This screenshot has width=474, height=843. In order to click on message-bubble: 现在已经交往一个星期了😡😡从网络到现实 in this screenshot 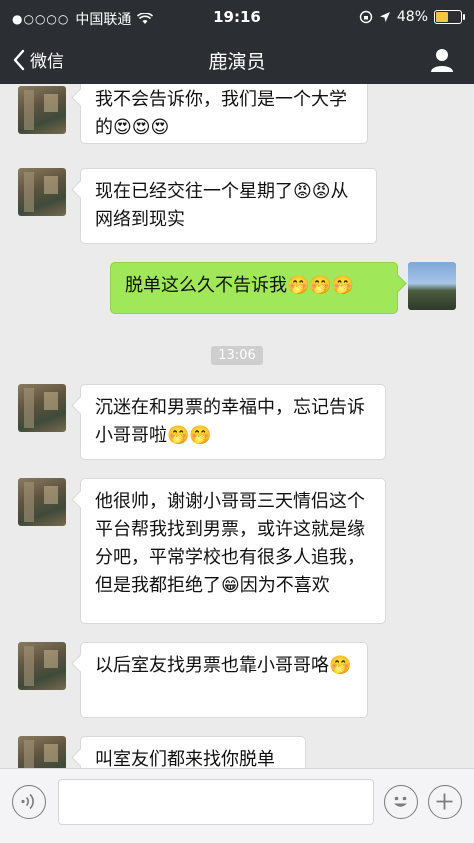, I will do `click(228, 206)`.